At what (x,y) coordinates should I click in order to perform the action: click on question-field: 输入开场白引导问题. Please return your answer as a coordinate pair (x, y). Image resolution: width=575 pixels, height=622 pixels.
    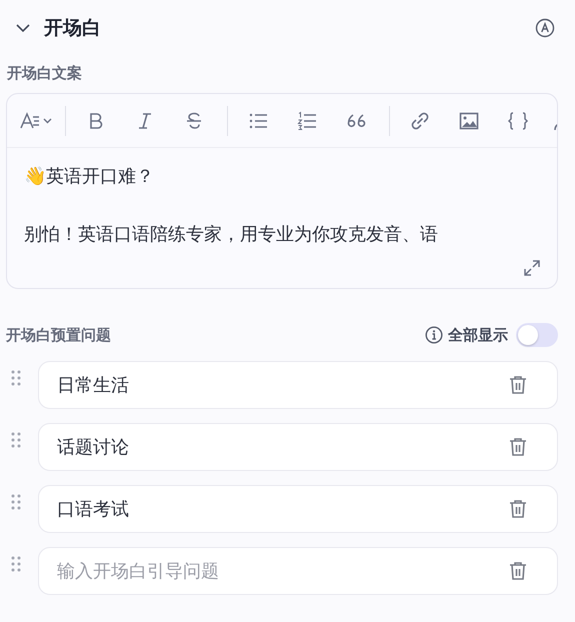
    Looking at the image, I should click on (298, 571).